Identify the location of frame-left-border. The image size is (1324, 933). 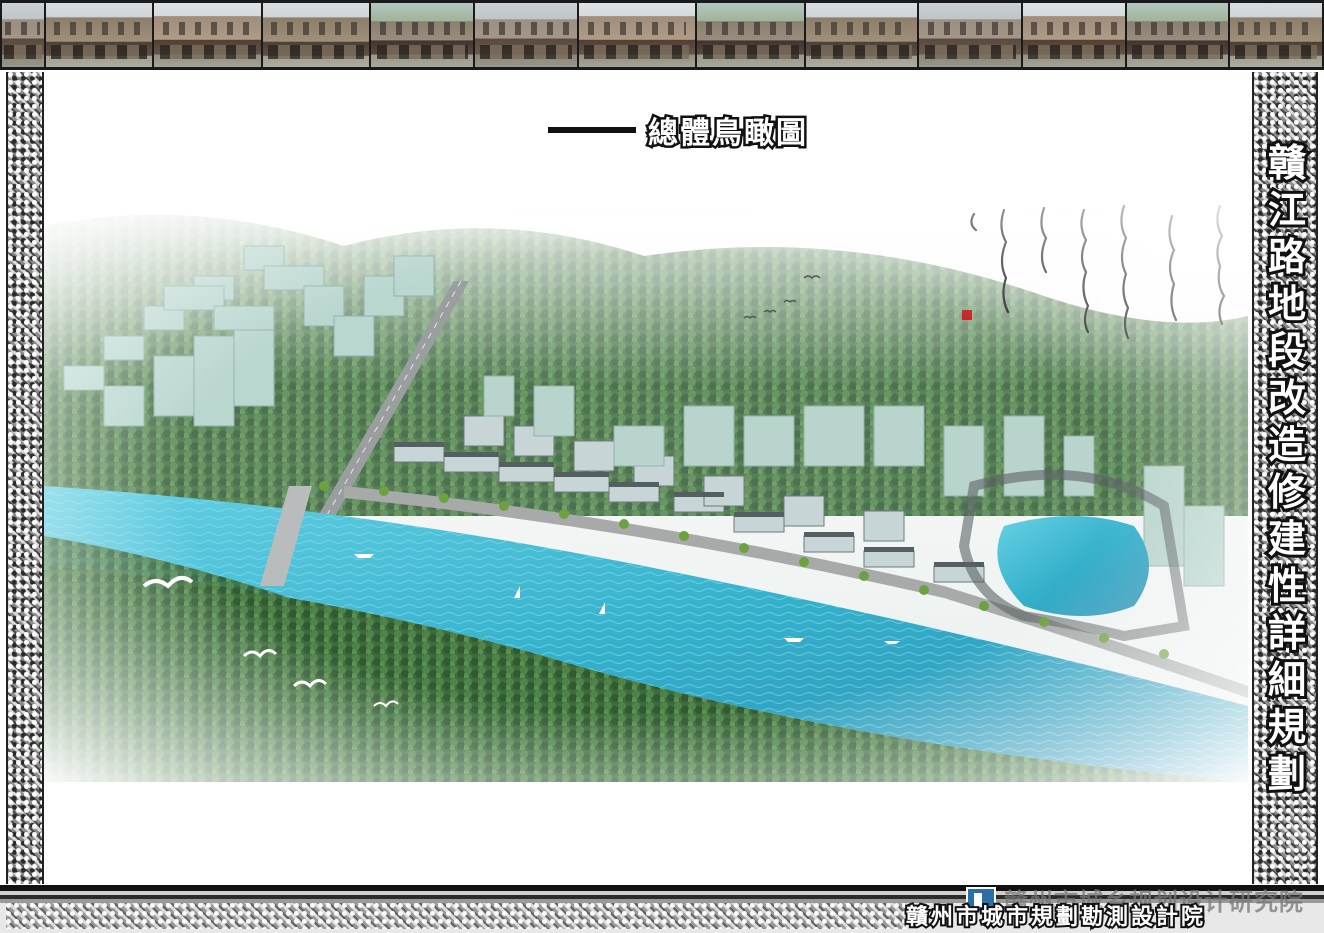
(25, 478).